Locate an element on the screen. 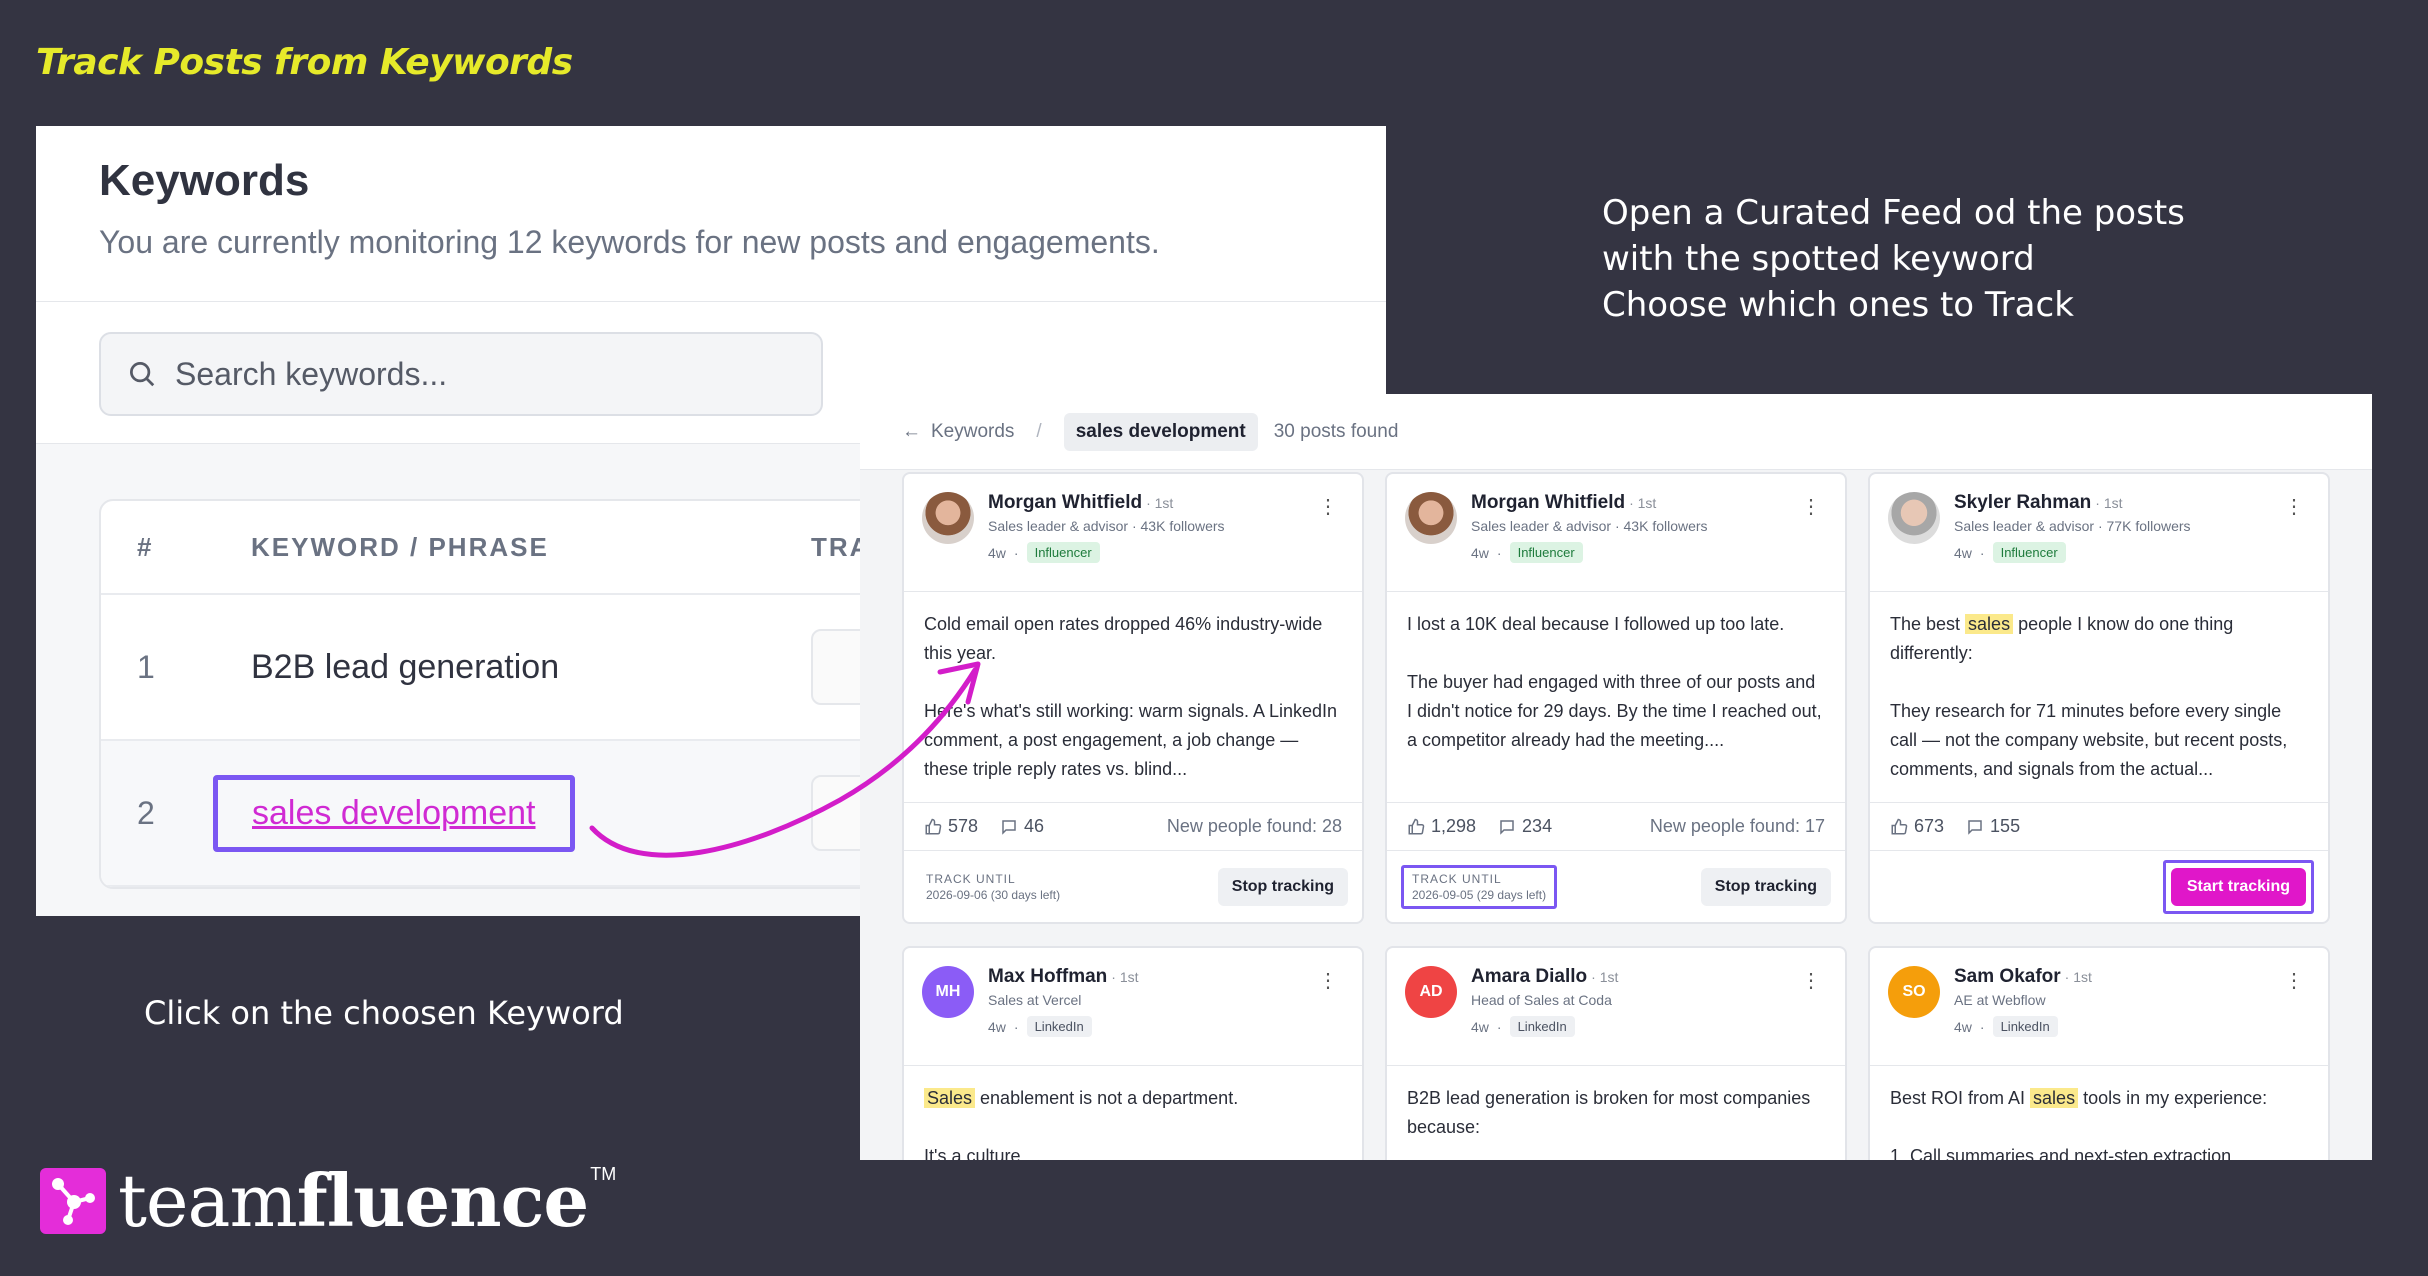 This screenshot has height=1276, width=2428. like-count: 1,298 is located at coordinates (1454, 826).